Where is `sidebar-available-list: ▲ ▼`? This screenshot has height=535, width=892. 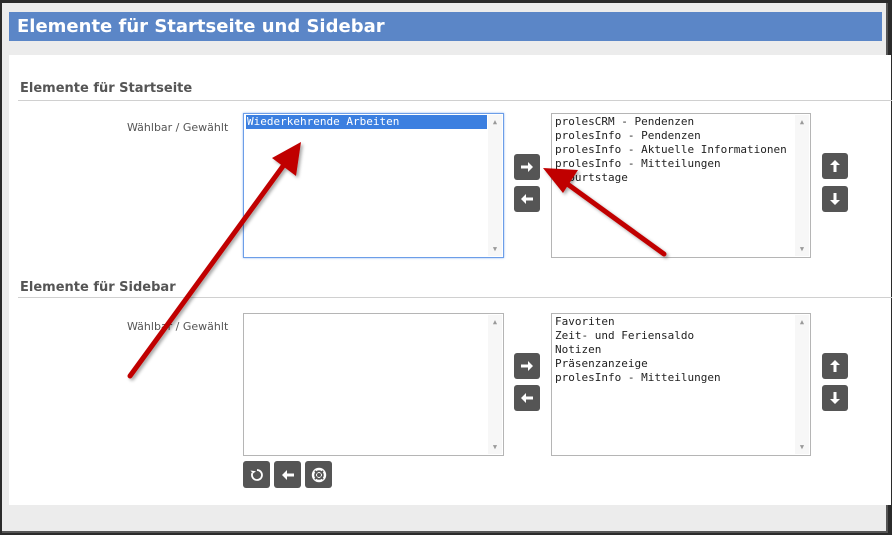
sidebar-available-list: ▲ ▼ is located at coordinates (373, 384).